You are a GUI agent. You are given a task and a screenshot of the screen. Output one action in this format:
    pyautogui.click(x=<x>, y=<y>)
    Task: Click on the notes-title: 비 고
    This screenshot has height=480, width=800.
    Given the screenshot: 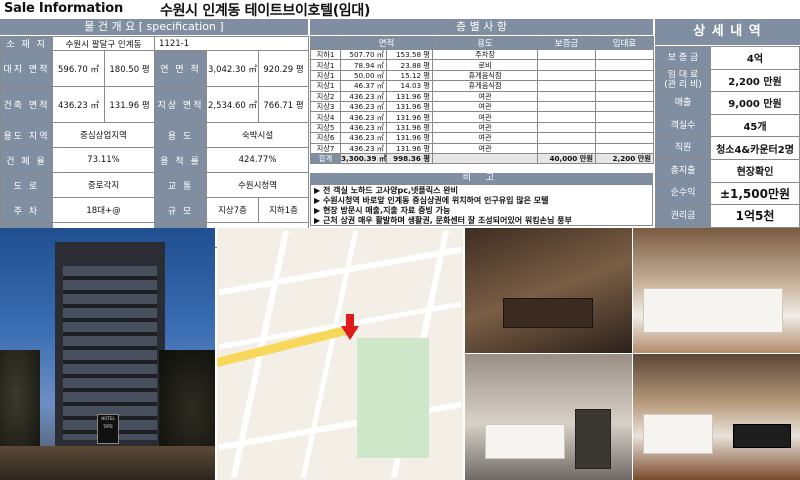 What is the action you would take?
    pyautogui.click(x=481, y=178)
    